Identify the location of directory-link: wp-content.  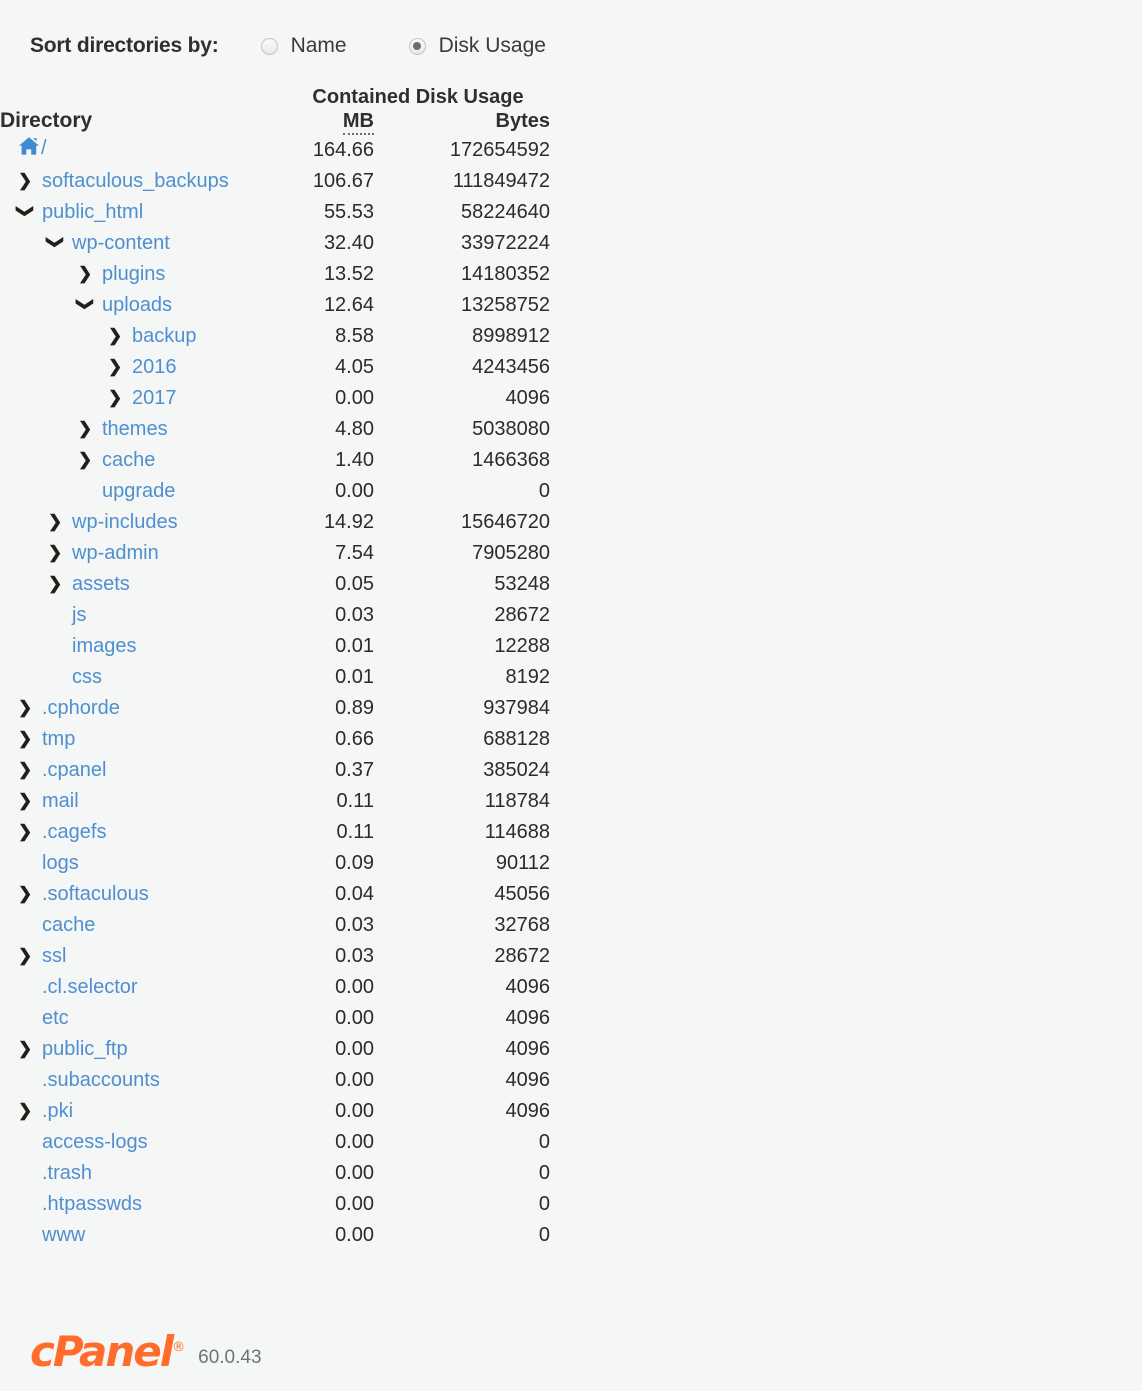
(121, 243).